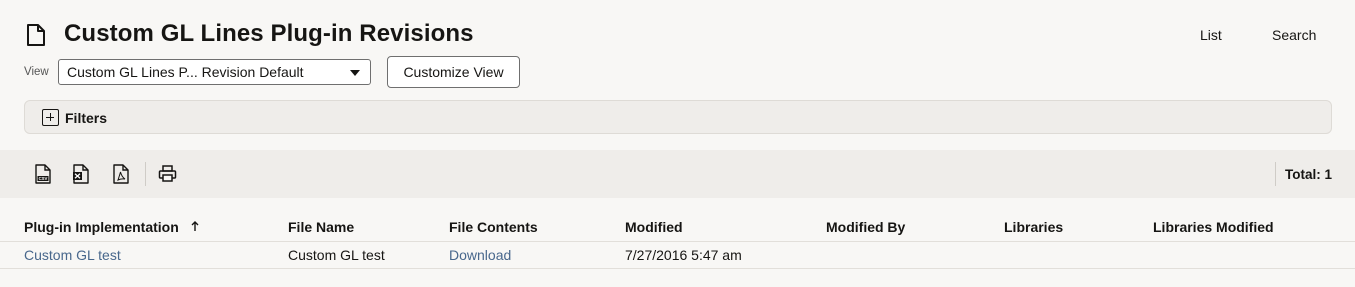  Describe the element at coordinates (677, 241) in the screenshot. I see `table-header-divider` at that location.